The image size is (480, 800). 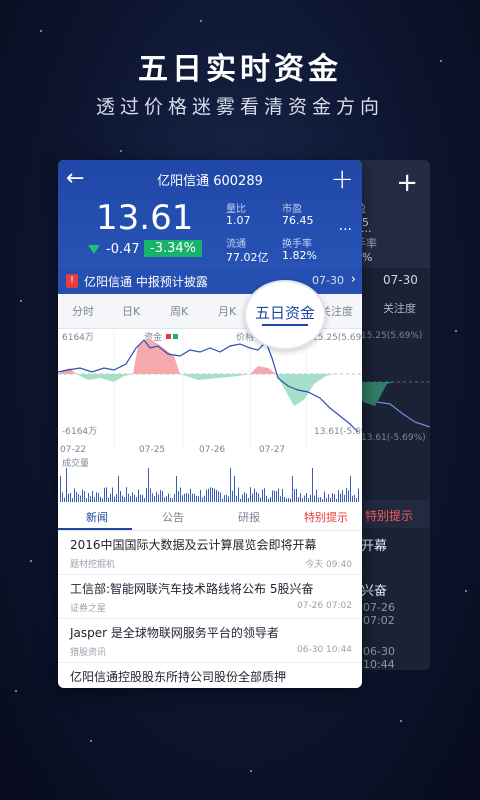 I want to click on stat-label: 市盈, so click(x=292, y=209).